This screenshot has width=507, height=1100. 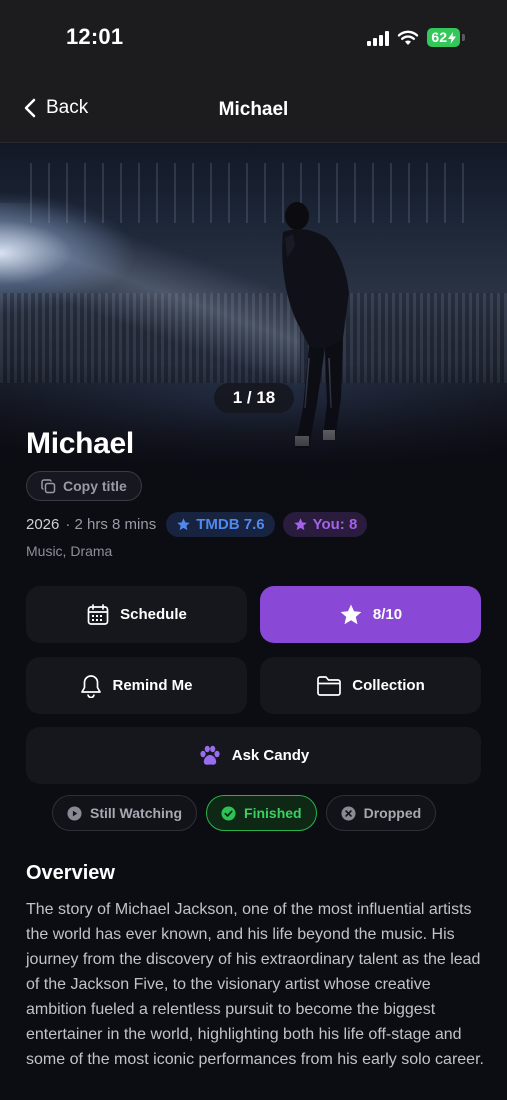 I want to click on remind-me-label: Remind Me, so click(x=152, y=685).